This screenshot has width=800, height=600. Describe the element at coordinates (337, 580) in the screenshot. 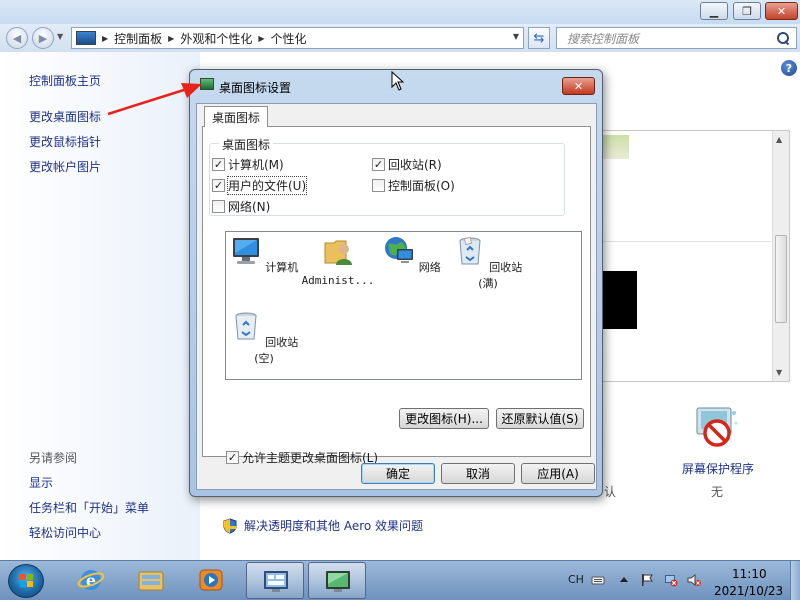

I see `taskbar-desktop-icon-settings` at that location.